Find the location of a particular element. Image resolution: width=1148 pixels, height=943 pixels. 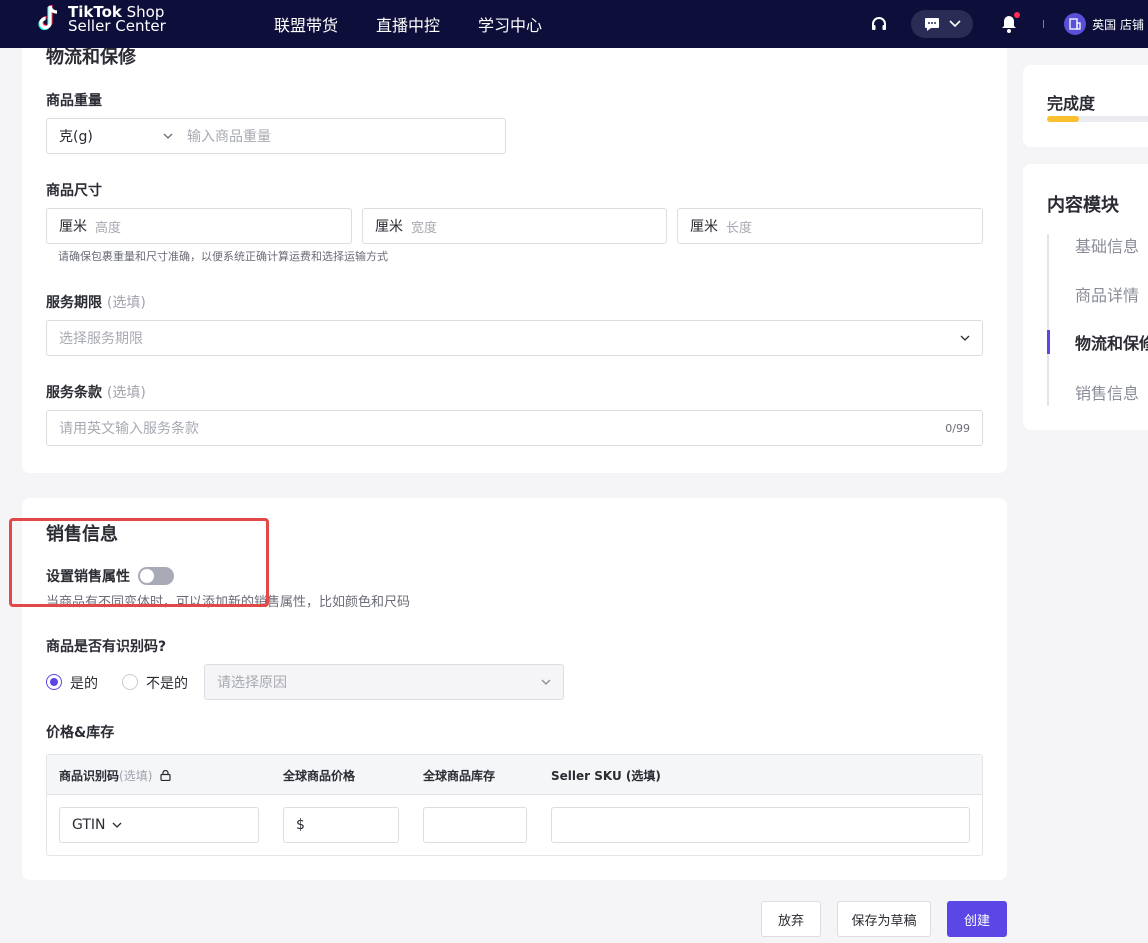

nav-affiliate: 联盟带货 is located at coordinates (306, 24).